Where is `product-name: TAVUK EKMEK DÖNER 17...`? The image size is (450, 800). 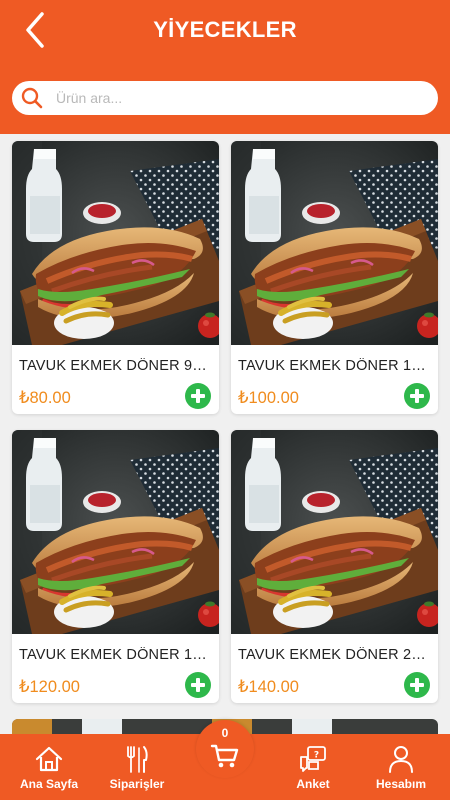
product-name: TAVUK EKMEK DÖNER 17... is located at coordinates (116, 655).